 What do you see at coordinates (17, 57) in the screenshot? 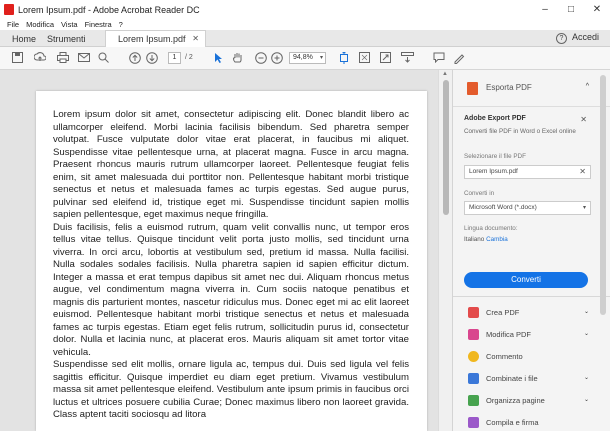
I see `save-icon` at bounding box center [17, 57].